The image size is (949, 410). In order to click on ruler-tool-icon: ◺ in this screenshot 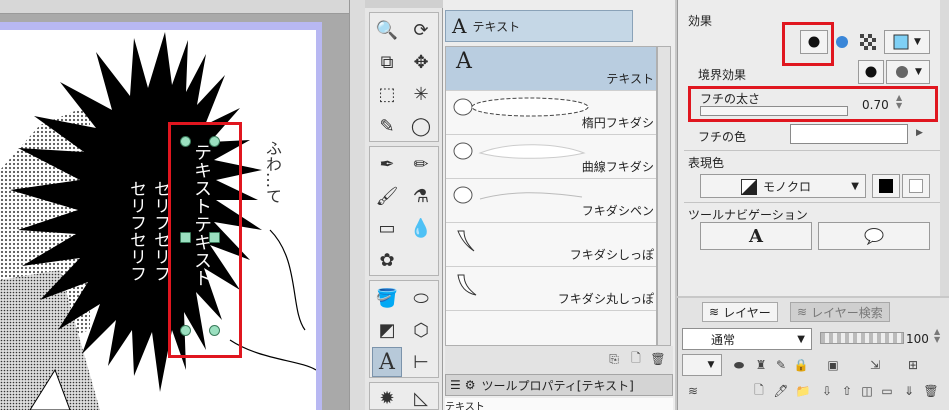, I will do `click(421, 396)`.